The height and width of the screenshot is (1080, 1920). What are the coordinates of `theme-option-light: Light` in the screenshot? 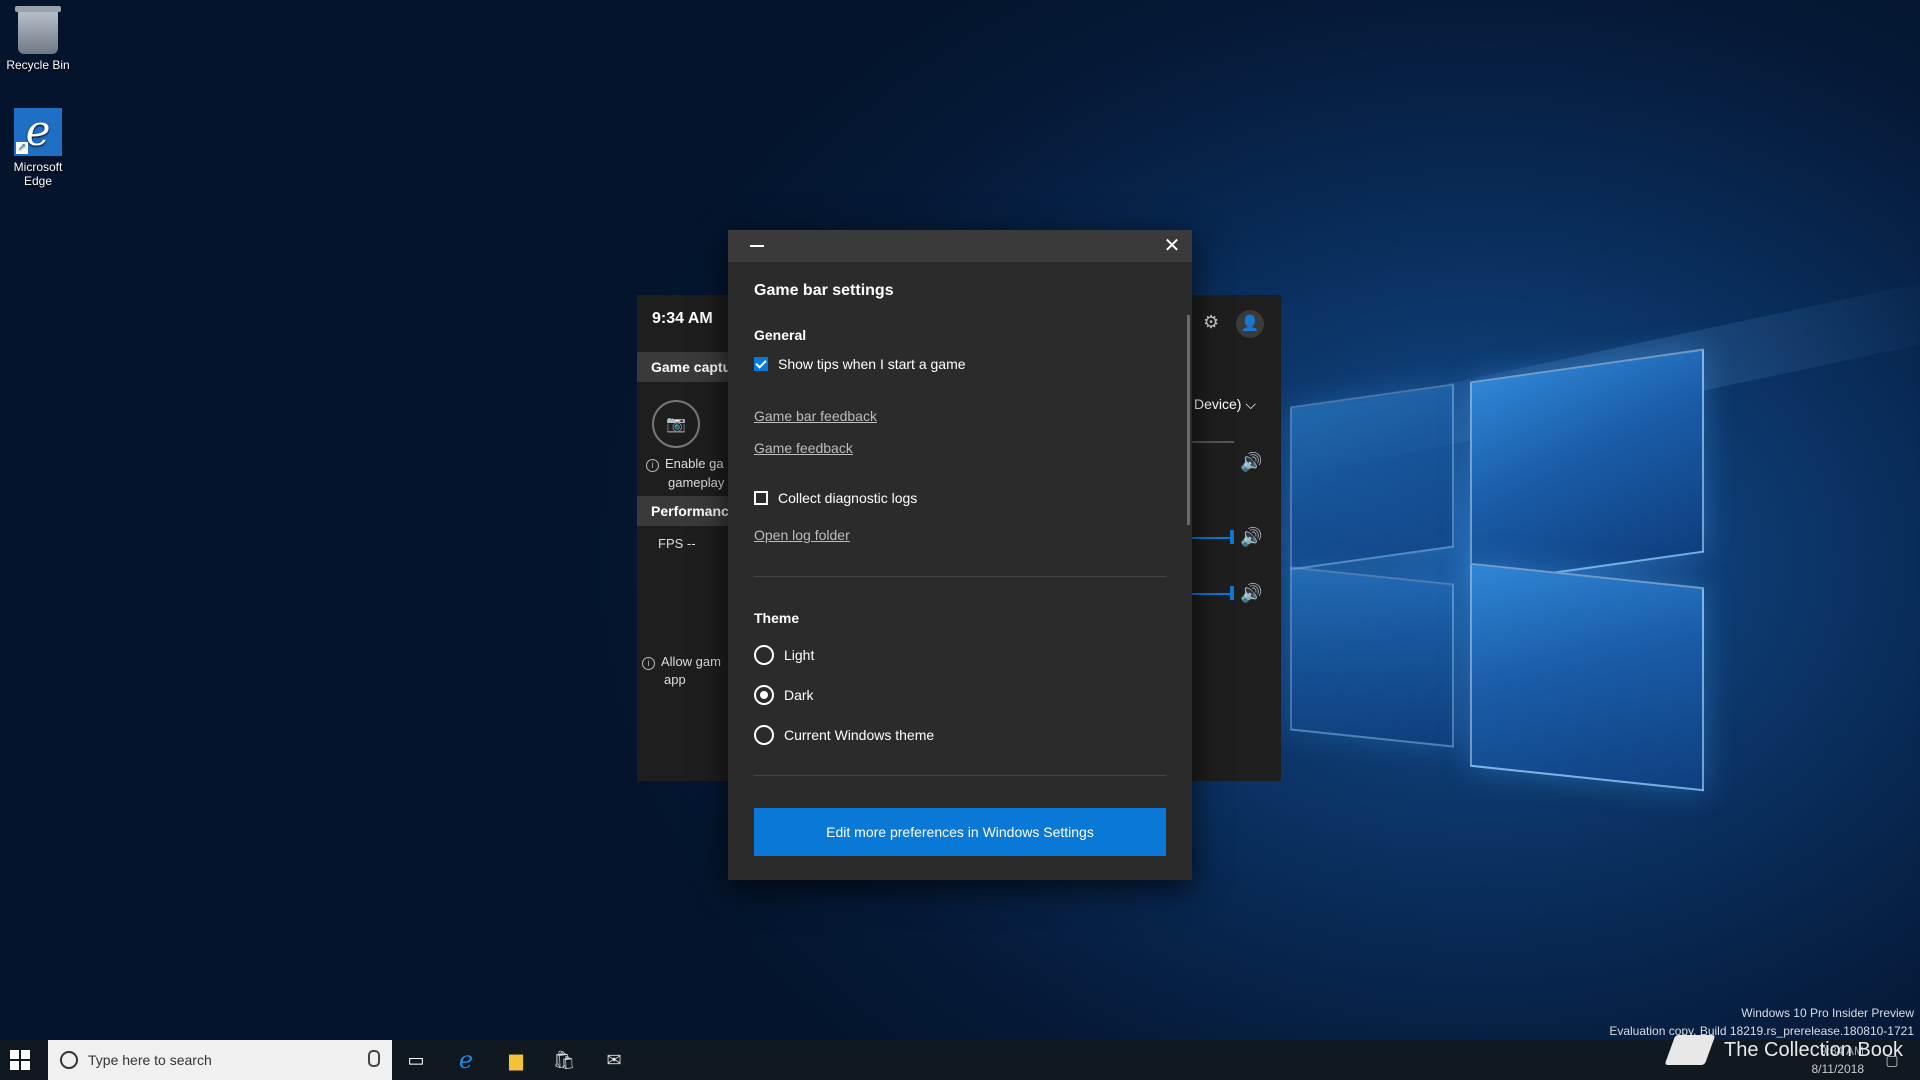 It's located at (784, 655).